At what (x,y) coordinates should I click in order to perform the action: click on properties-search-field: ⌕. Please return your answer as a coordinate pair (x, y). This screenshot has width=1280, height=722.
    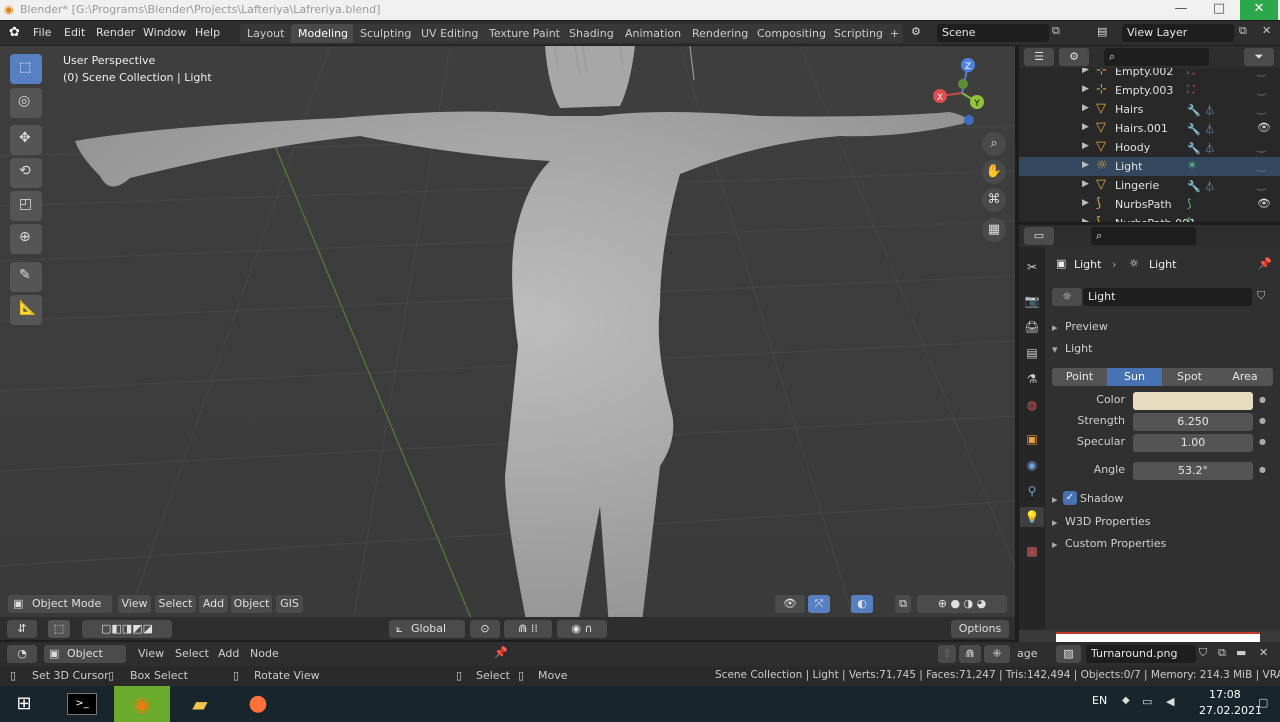
    Looking at the image, I should click on (1143, 236).